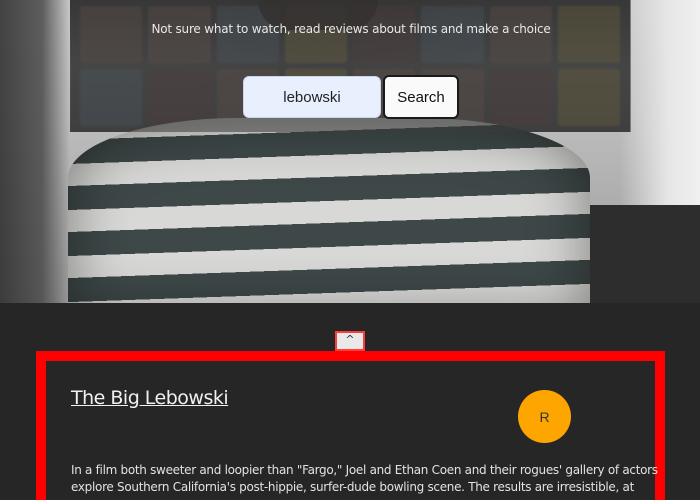 This screenshot has width=700, height=500. What do you see at coordinates (35, 151) in the screenshot?
I see `hero-shadow-left` at bounding box center [35, 151].